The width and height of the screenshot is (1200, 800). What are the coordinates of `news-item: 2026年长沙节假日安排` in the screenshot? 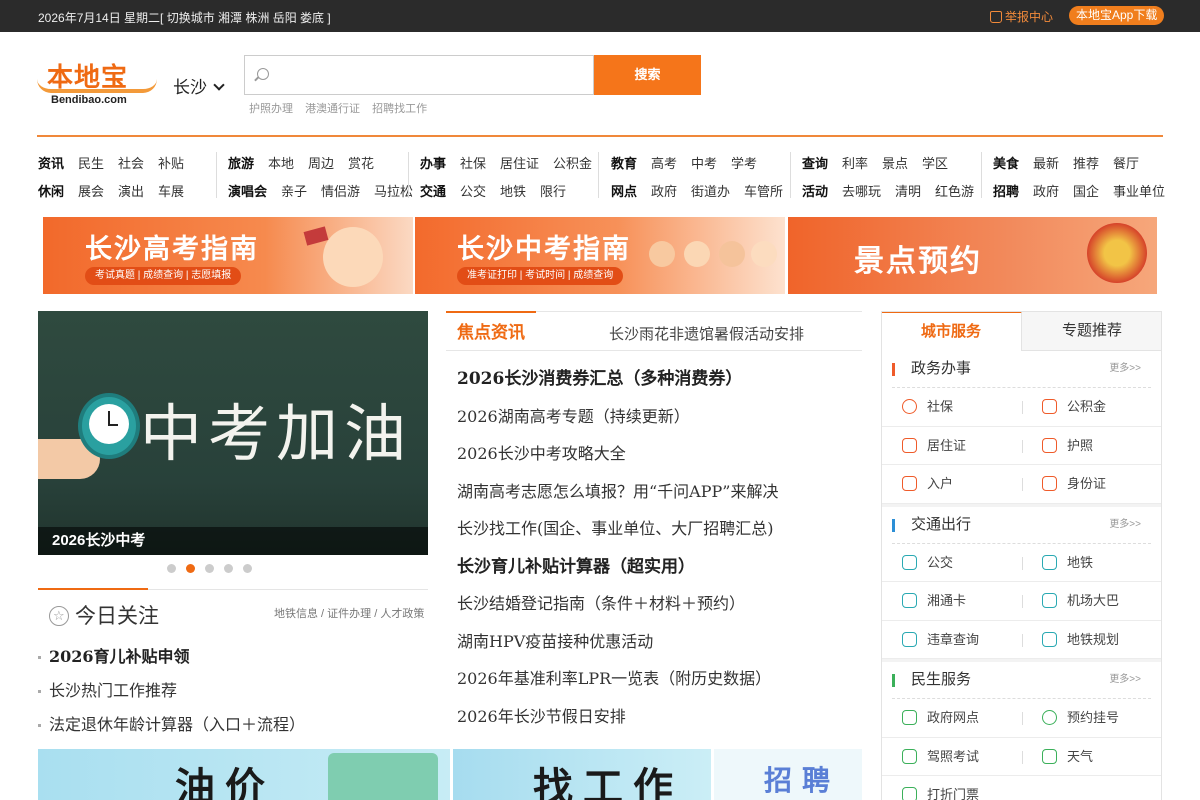 It's located at (617, 720).